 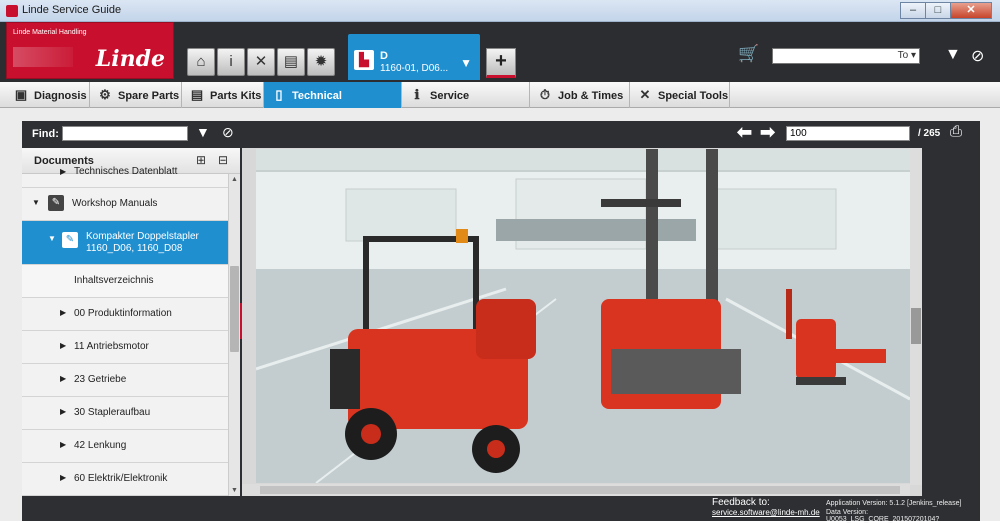 What do you see at coordinates (907, 55) in the screenshot?
I see `search-scope-select: To ▾` at bounding box center [907, 55].